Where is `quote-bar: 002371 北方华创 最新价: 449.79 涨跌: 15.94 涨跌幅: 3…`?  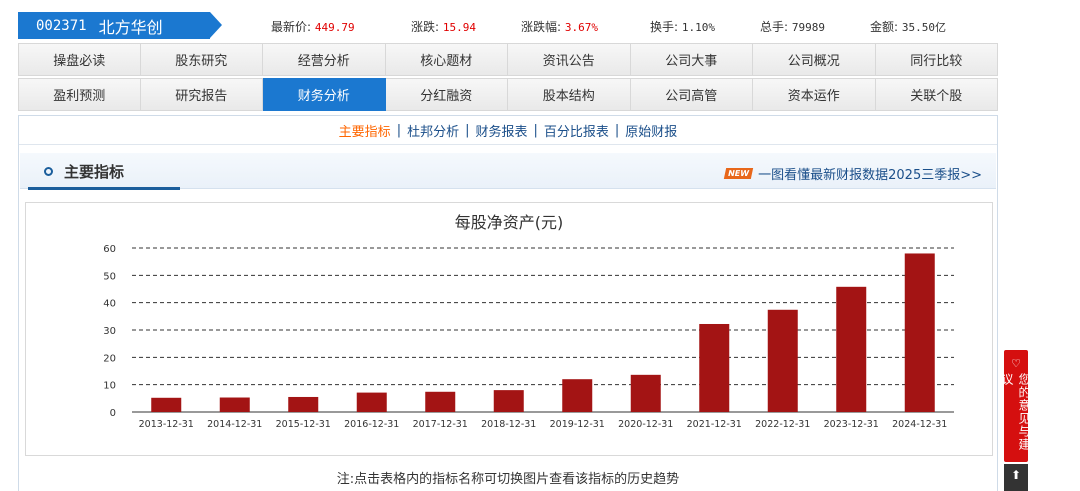 quote-bar: 002371 北方华创 最新价: 449.79 涨跌: 15.94 涨跌幅: 3… is located at coordinates (508, 25).